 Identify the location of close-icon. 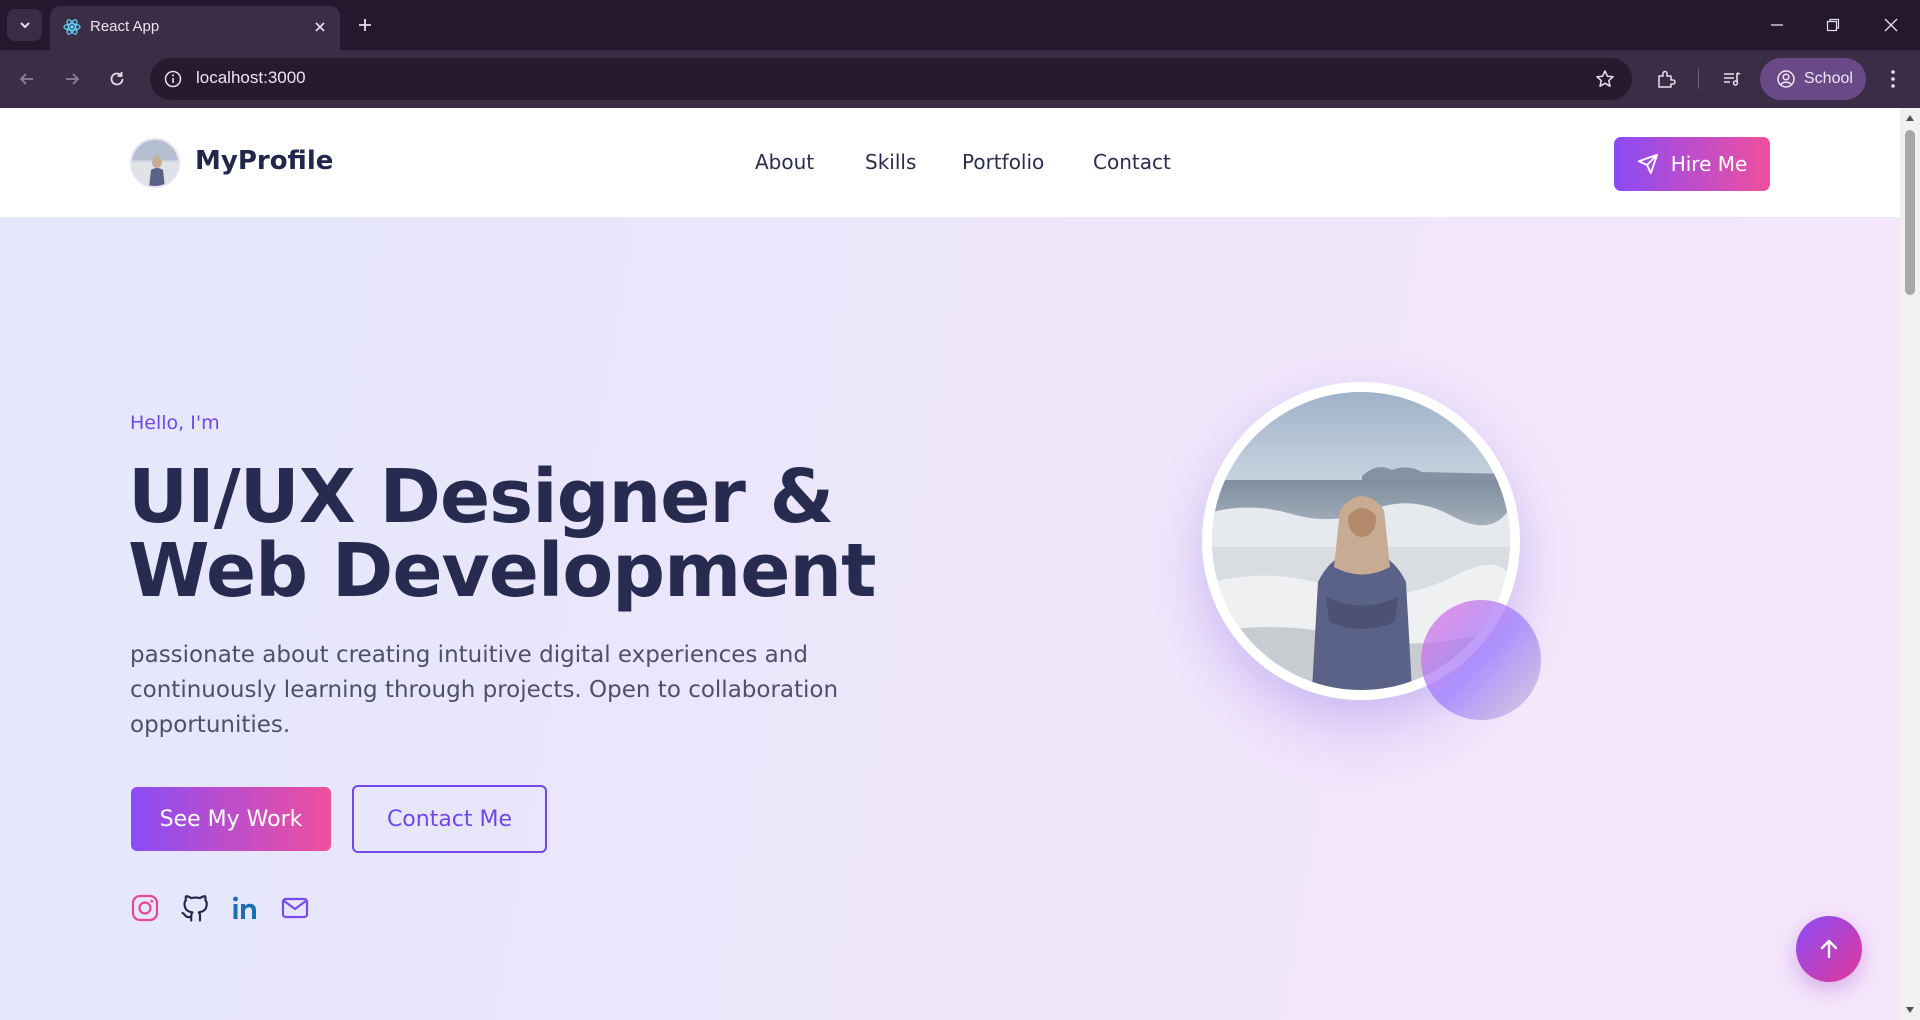
(320, 27).